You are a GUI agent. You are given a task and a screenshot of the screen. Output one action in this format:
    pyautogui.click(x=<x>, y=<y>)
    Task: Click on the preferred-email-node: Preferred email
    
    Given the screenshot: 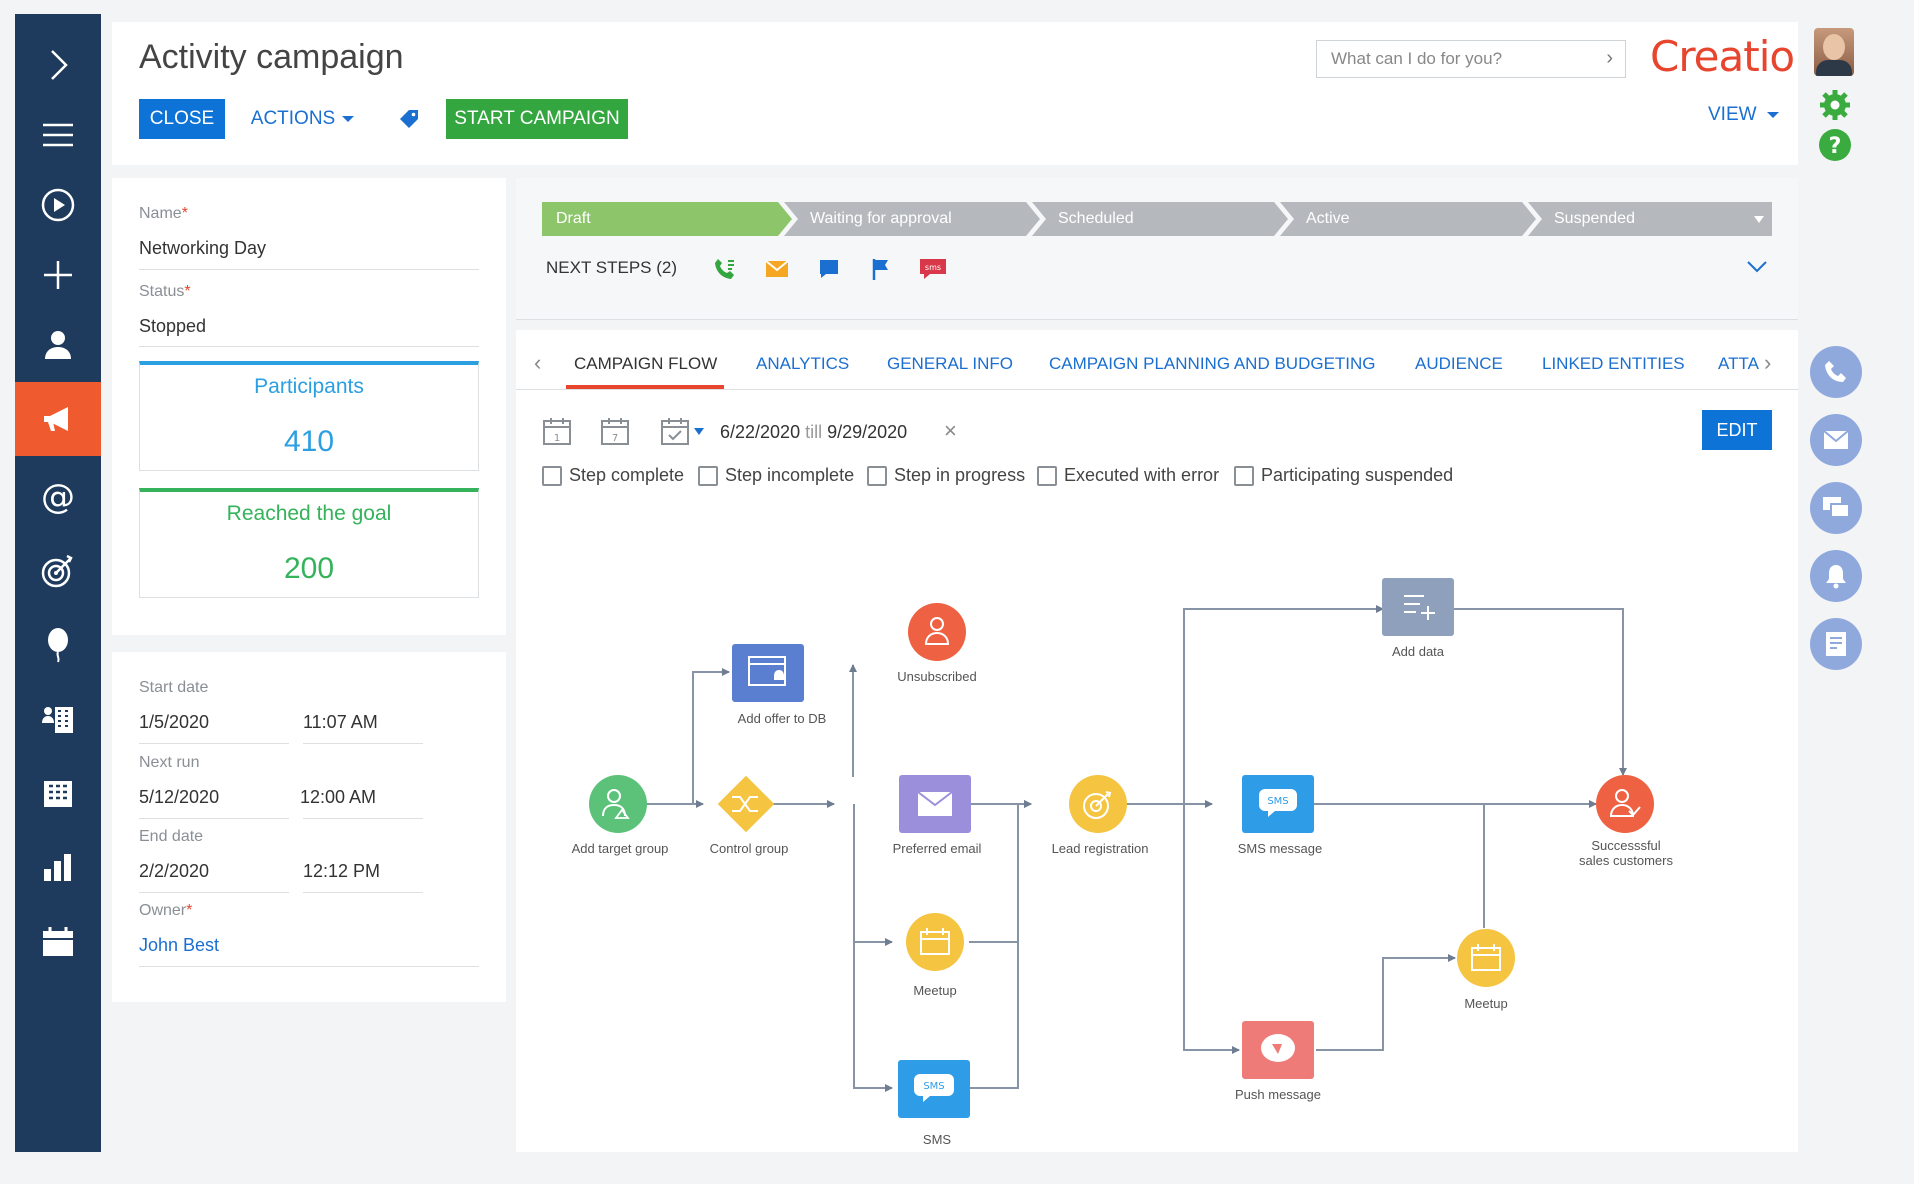 What is the action you would take?
    pyautogui.click(x=937, y=815)
    